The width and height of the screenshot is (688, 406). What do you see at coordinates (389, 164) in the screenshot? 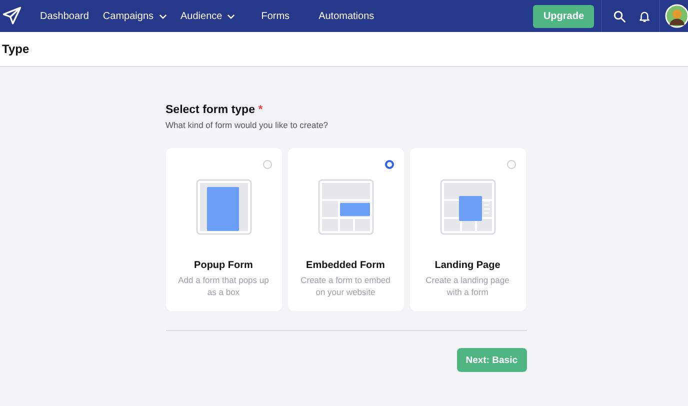
I see `radio-button` at bounding box center [389, 164].